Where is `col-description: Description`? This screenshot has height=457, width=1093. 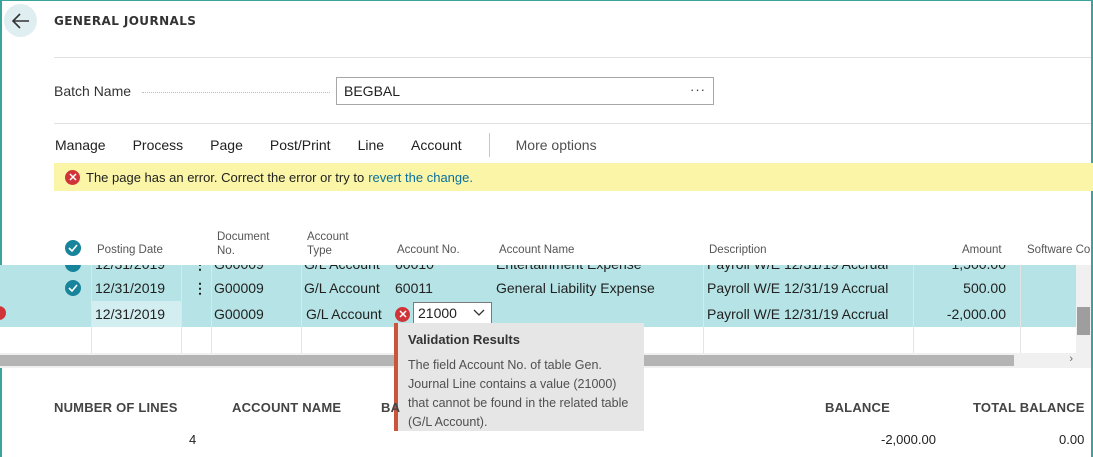
col-description: Description is located at coordinates (738, 250).